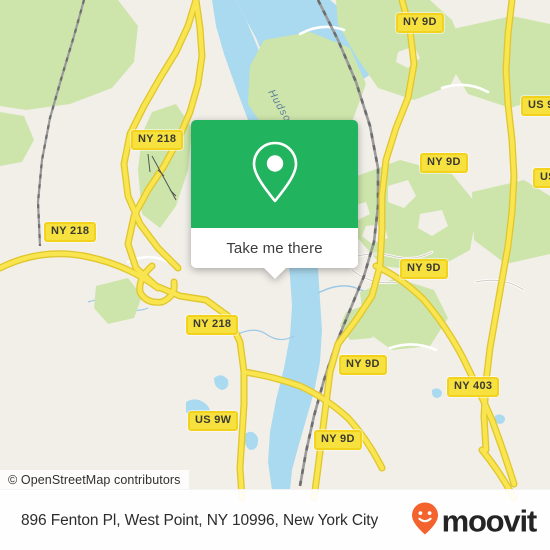  Describe the element at coordinates (425, 520) in the screenshot. I see `moovit-pin-smiley-icon` at that location.